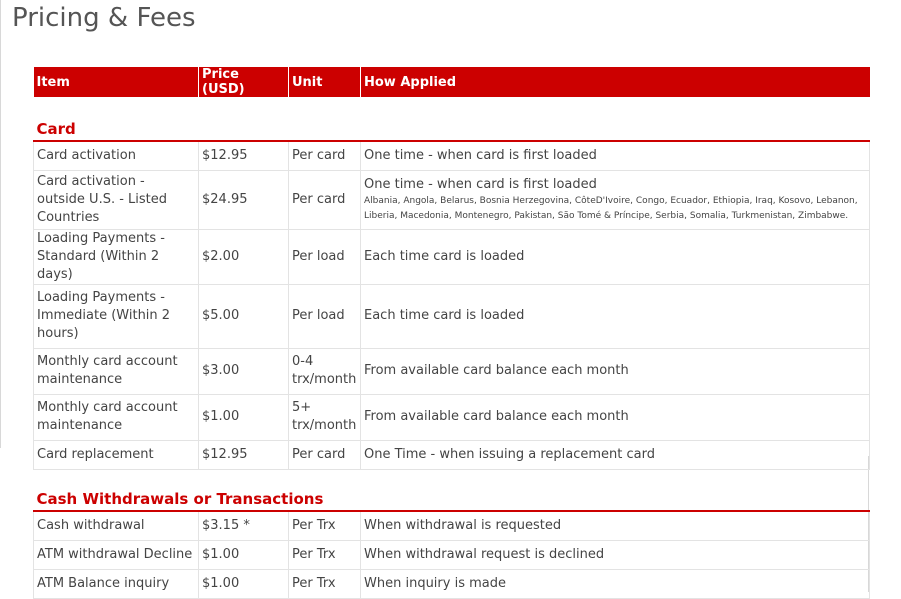 This screenshot has width=901, height=599. What do you see at coordinates (116, 455) in the screenshot?
I see `cell-item: Card replacement` at bounding box center [116, 455].